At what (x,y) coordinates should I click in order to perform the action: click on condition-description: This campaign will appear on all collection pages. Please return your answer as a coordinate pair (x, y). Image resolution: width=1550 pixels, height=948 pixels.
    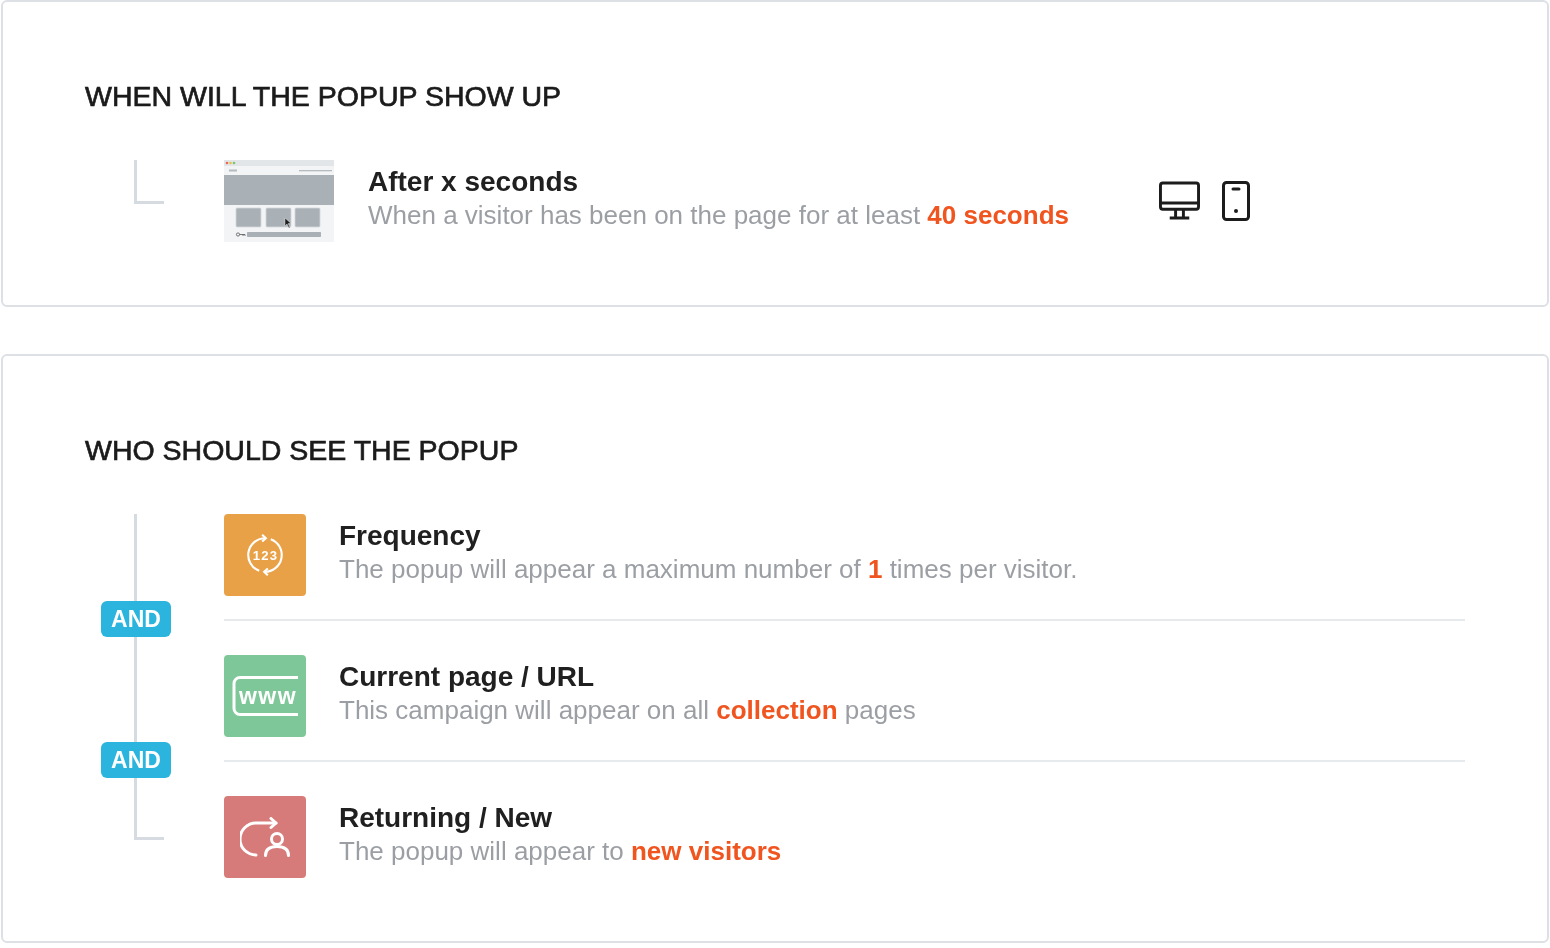
    Looking at the image, I should click on (627, 710).